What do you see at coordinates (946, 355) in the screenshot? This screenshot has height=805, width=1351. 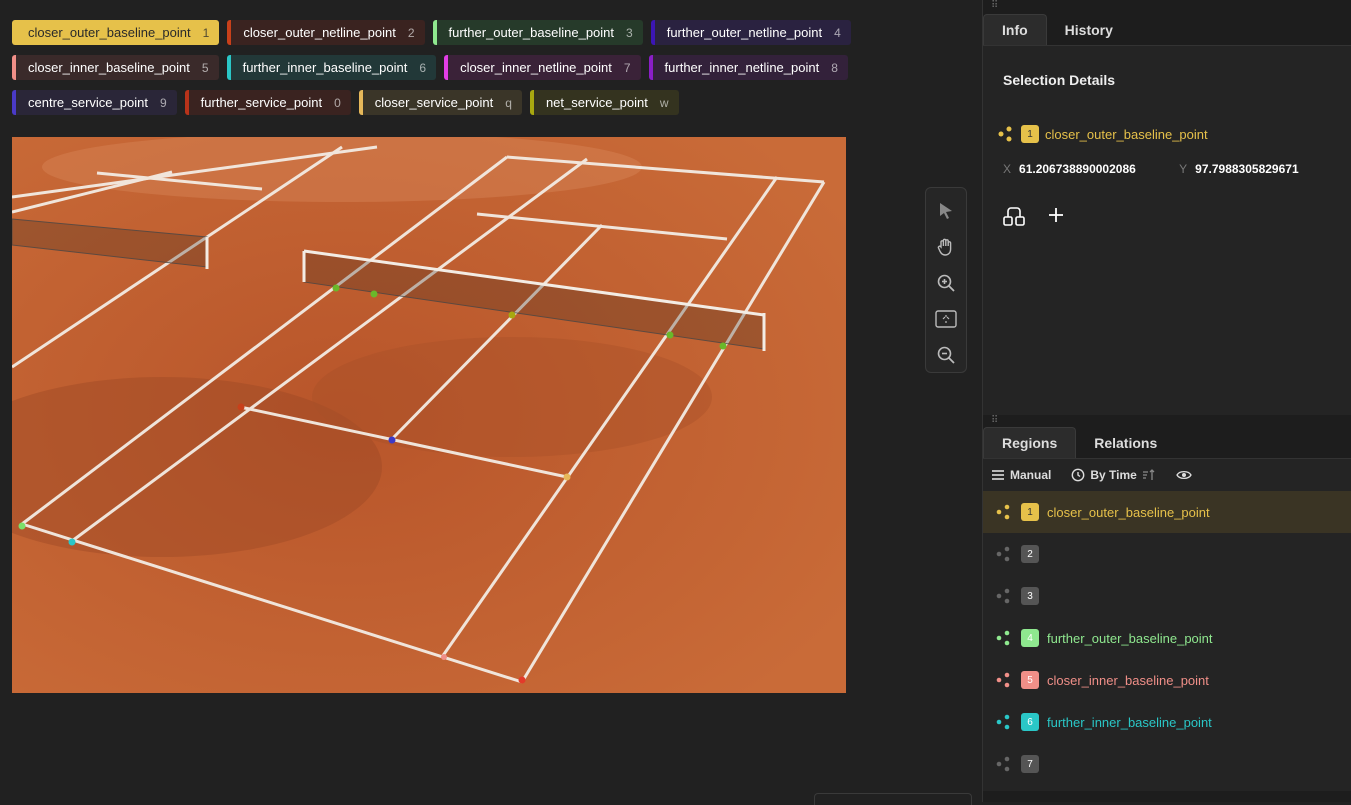 I see `zoom-out-icon` at bounding box center [946, 355].